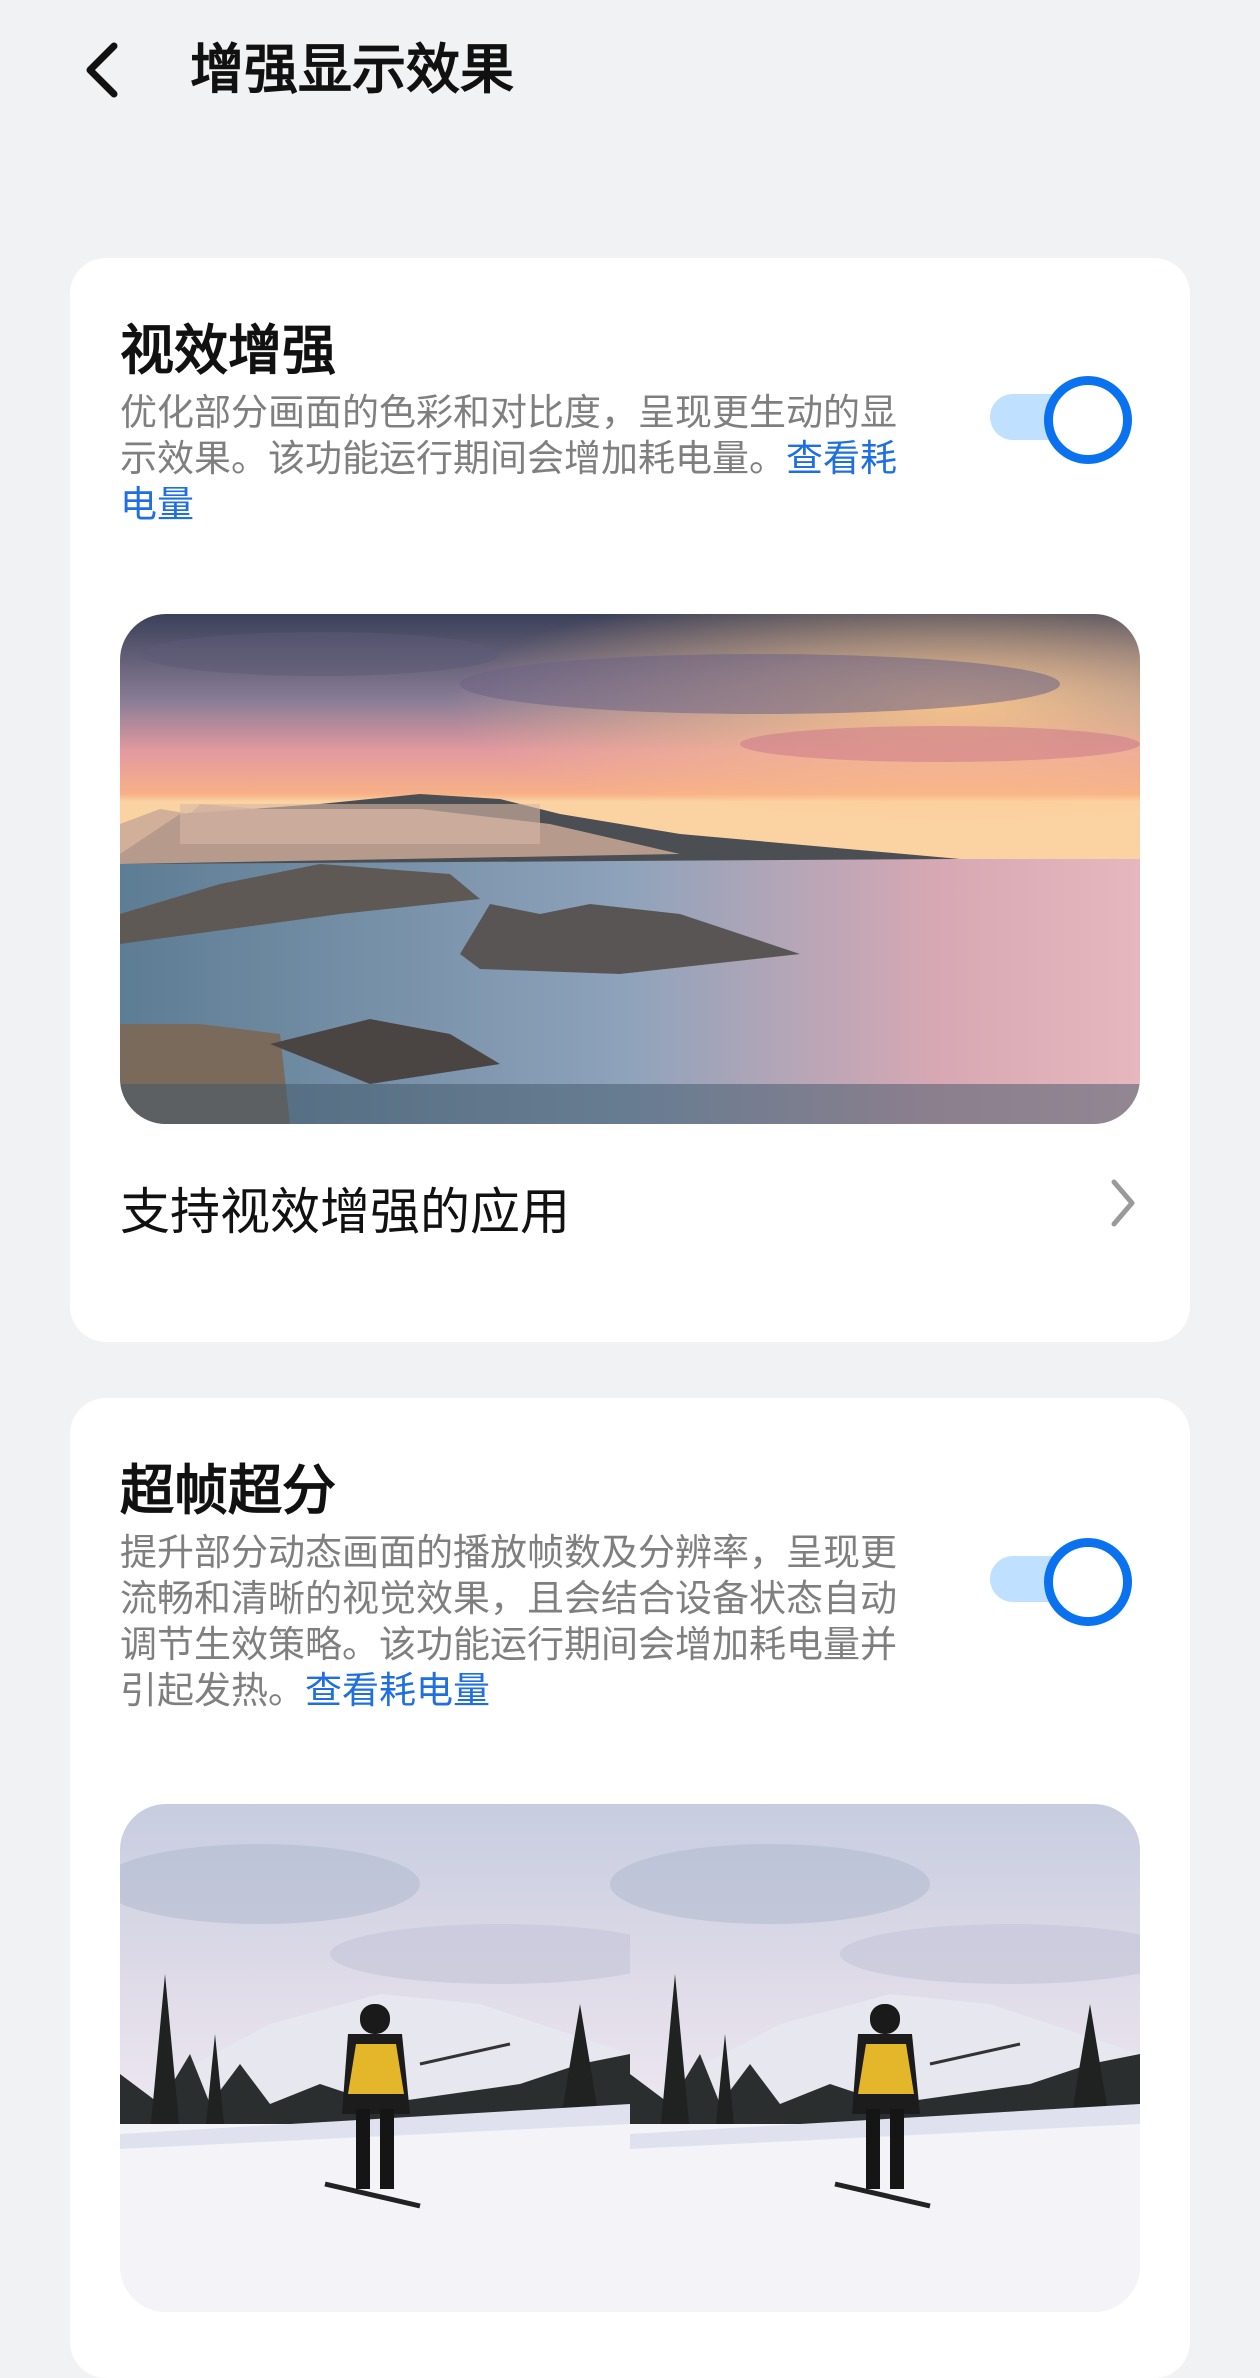 The width and height of the screenshot is (1260, 2378). I want to click on chevron-right-icon, so click(1123, 1203).